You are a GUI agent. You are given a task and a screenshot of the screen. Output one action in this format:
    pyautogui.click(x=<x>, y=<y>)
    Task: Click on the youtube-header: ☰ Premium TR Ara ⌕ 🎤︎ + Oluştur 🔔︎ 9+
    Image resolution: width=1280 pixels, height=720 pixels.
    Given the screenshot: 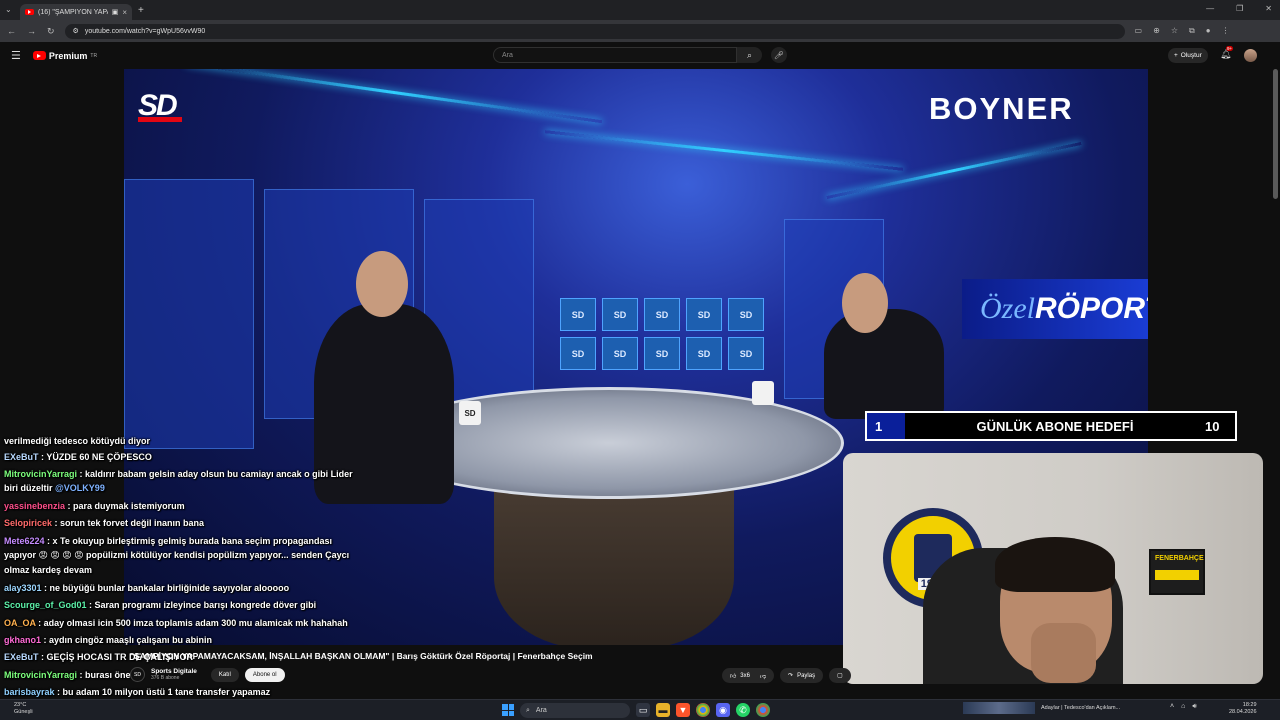 What is the action you would take?
    pyautogui.click(x=640, y=55)
    